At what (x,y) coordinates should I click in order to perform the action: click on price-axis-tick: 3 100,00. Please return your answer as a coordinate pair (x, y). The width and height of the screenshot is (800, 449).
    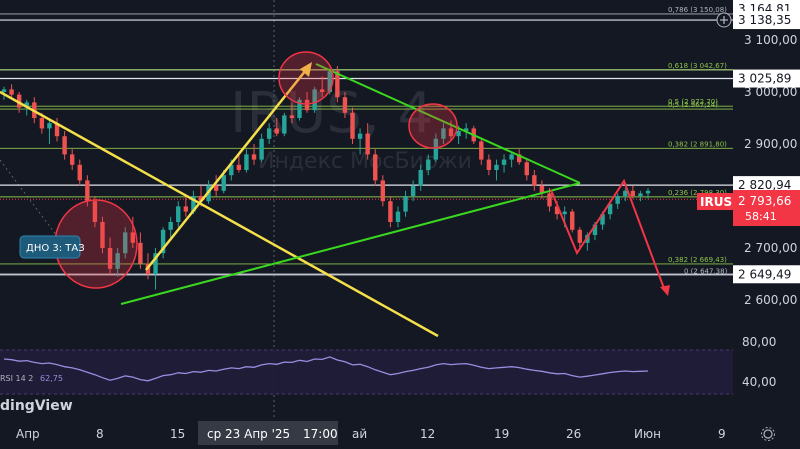
    Looking at the image, I should click on (770, 40).